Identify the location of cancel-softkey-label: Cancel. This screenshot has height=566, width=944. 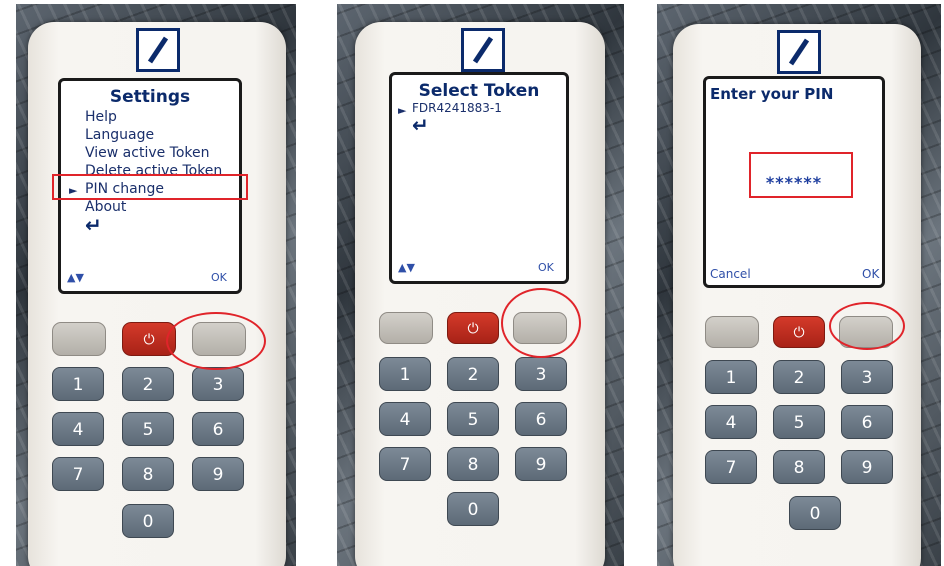
(730, 274).